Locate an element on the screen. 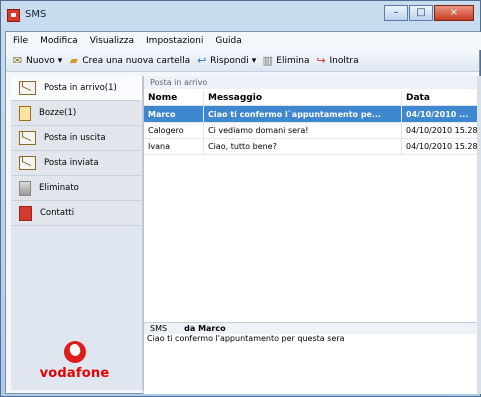 The width and height of the screenshot is (481, 397). menu-visualizza: Visualizza is located at coordinates (112, 41).